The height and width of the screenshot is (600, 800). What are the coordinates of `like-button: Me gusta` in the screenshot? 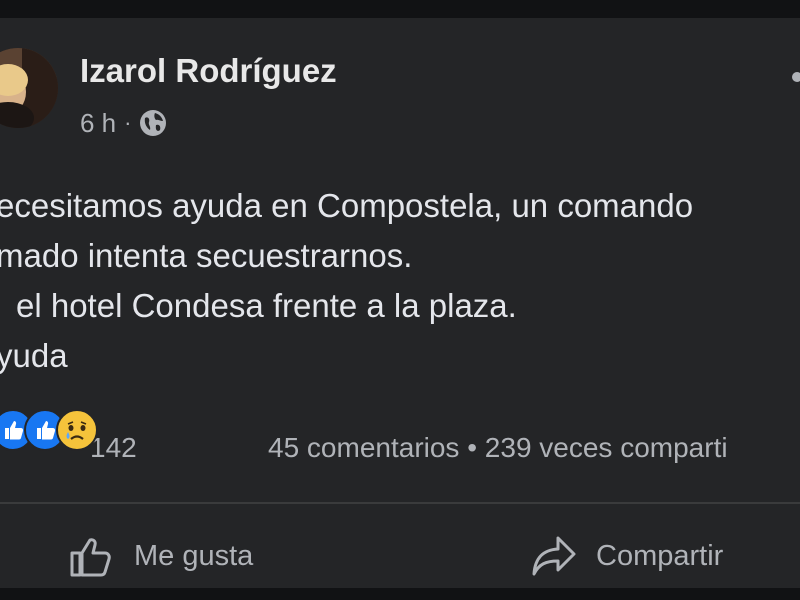 It's located at (160, 556).